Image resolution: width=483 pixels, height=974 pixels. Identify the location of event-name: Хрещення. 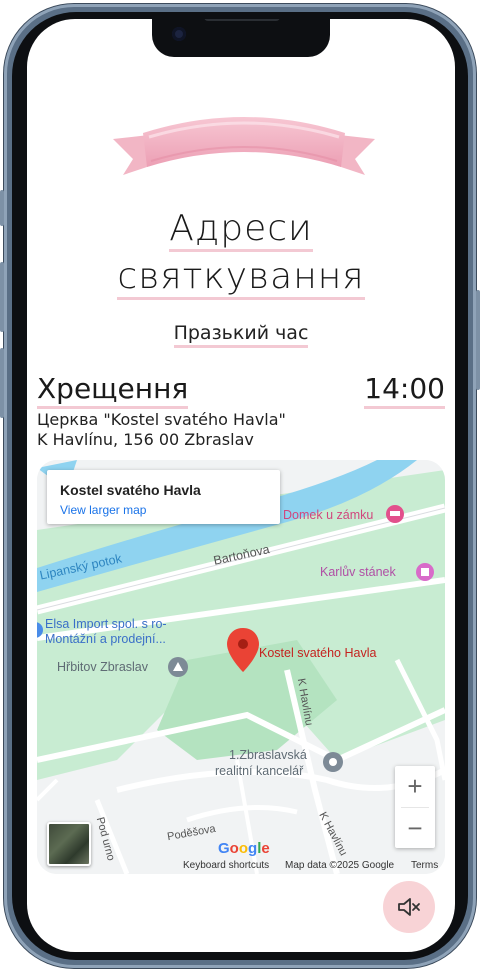
(113, 390).